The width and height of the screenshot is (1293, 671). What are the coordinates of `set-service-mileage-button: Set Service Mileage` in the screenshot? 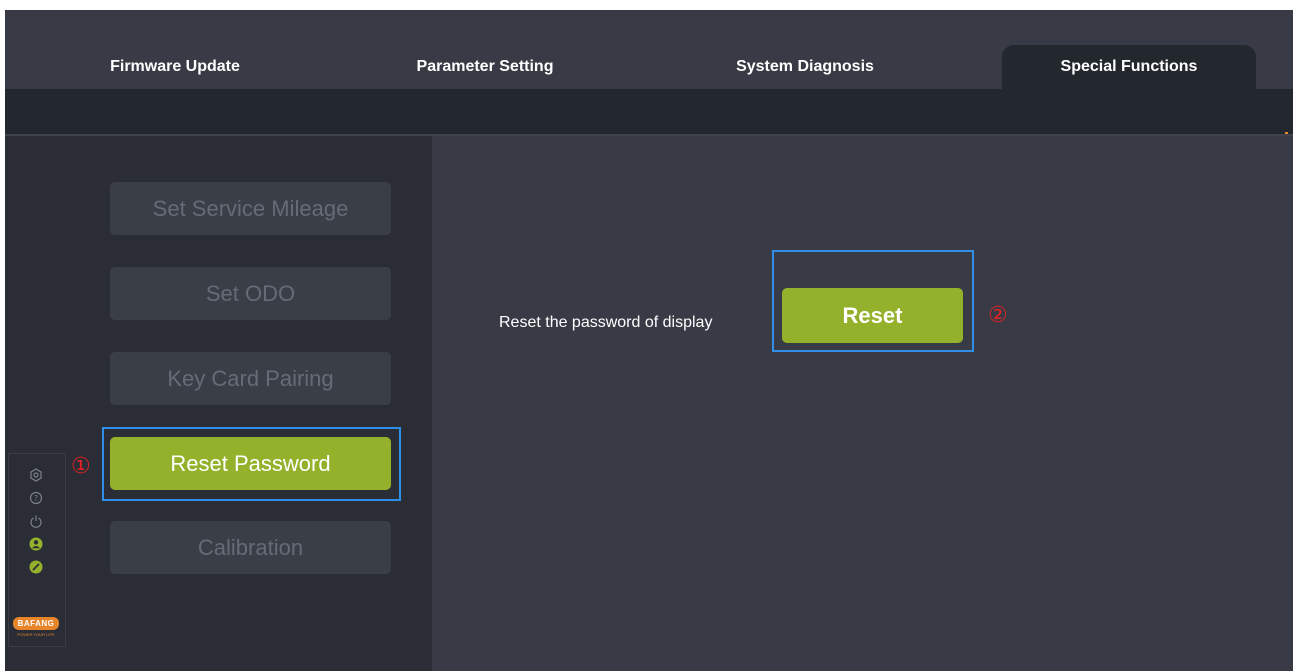 It's located at (250, 208).